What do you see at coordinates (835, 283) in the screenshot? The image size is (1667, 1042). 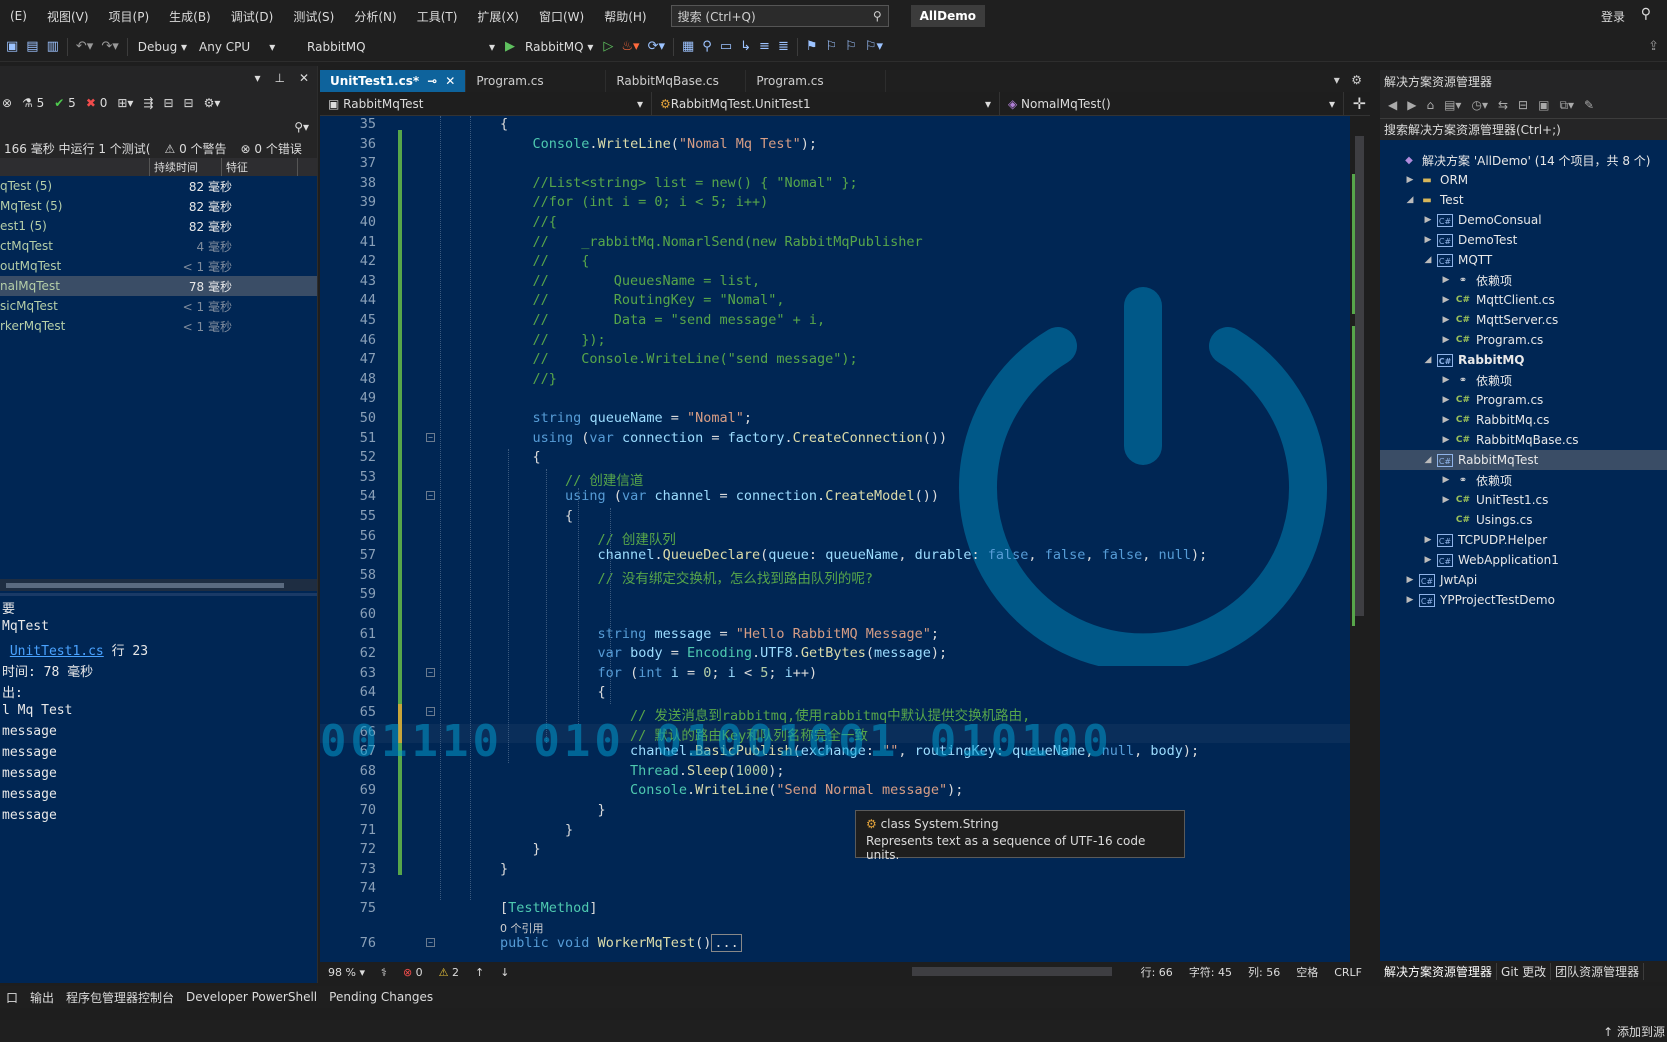 I see `code-line: 43 // QueuesName = list,` at bounding box center [835, 283].